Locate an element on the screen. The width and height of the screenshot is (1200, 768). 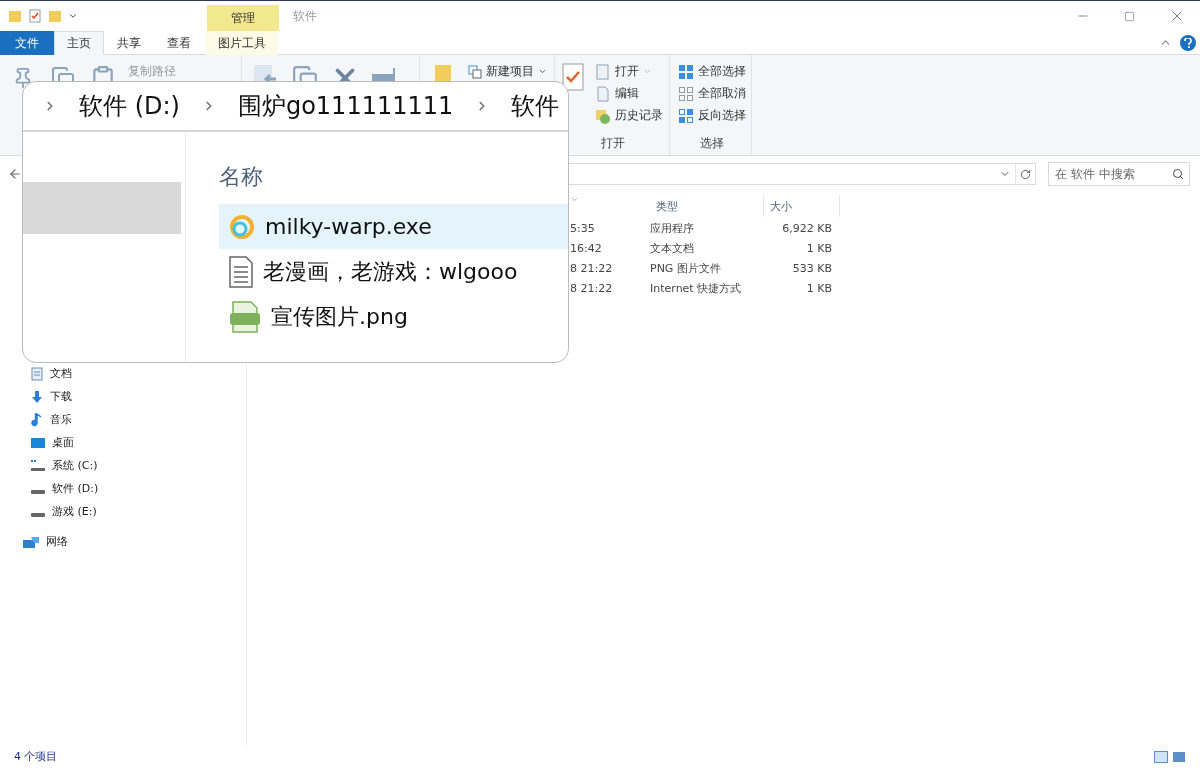
file-row: 老漫画，老游戏：wlgooo is located at coordinates (393, 271).